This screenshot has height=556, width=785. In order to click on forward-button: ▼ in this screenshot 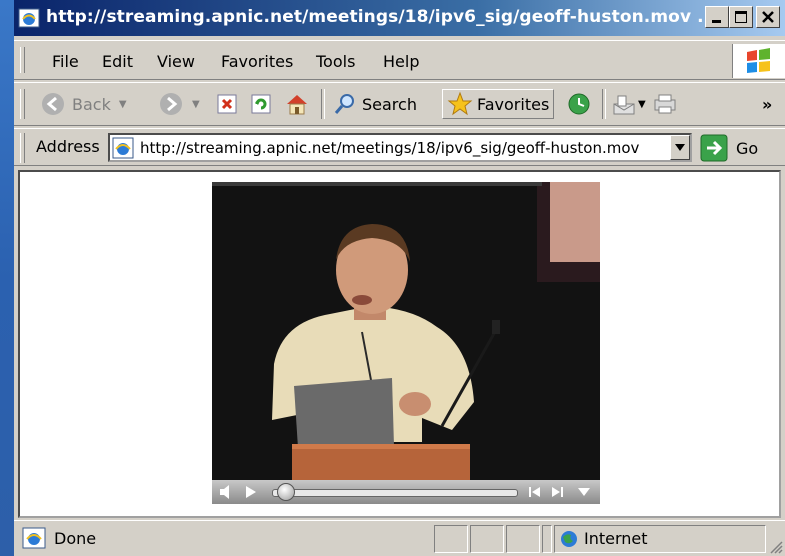, I will do `click(179, 104)`.